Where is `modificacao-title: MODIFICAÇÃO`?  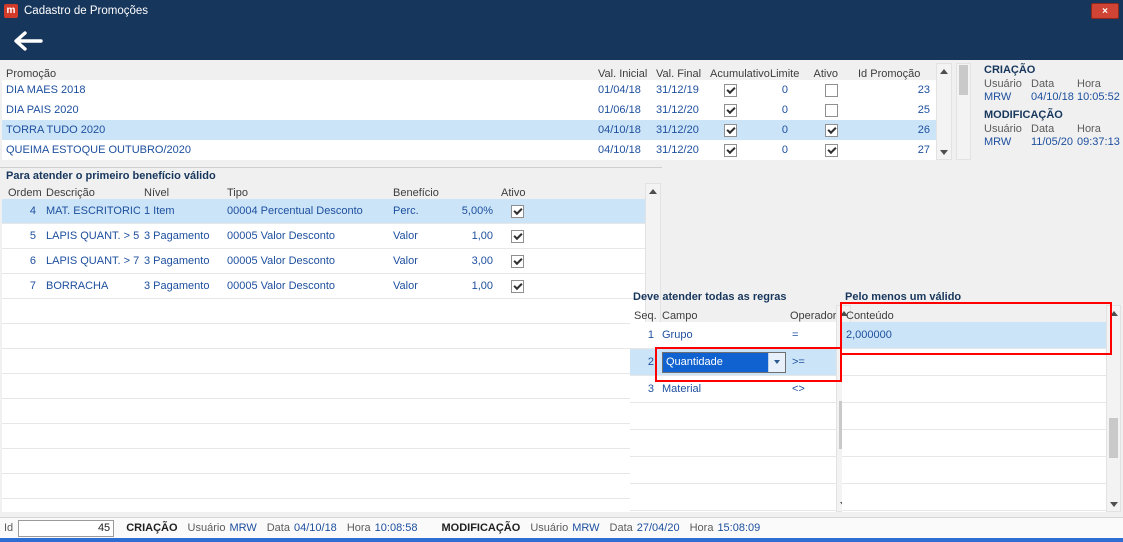
modificacao-title: MODIFICAÇÃO is located at coordinates (1023, 115).